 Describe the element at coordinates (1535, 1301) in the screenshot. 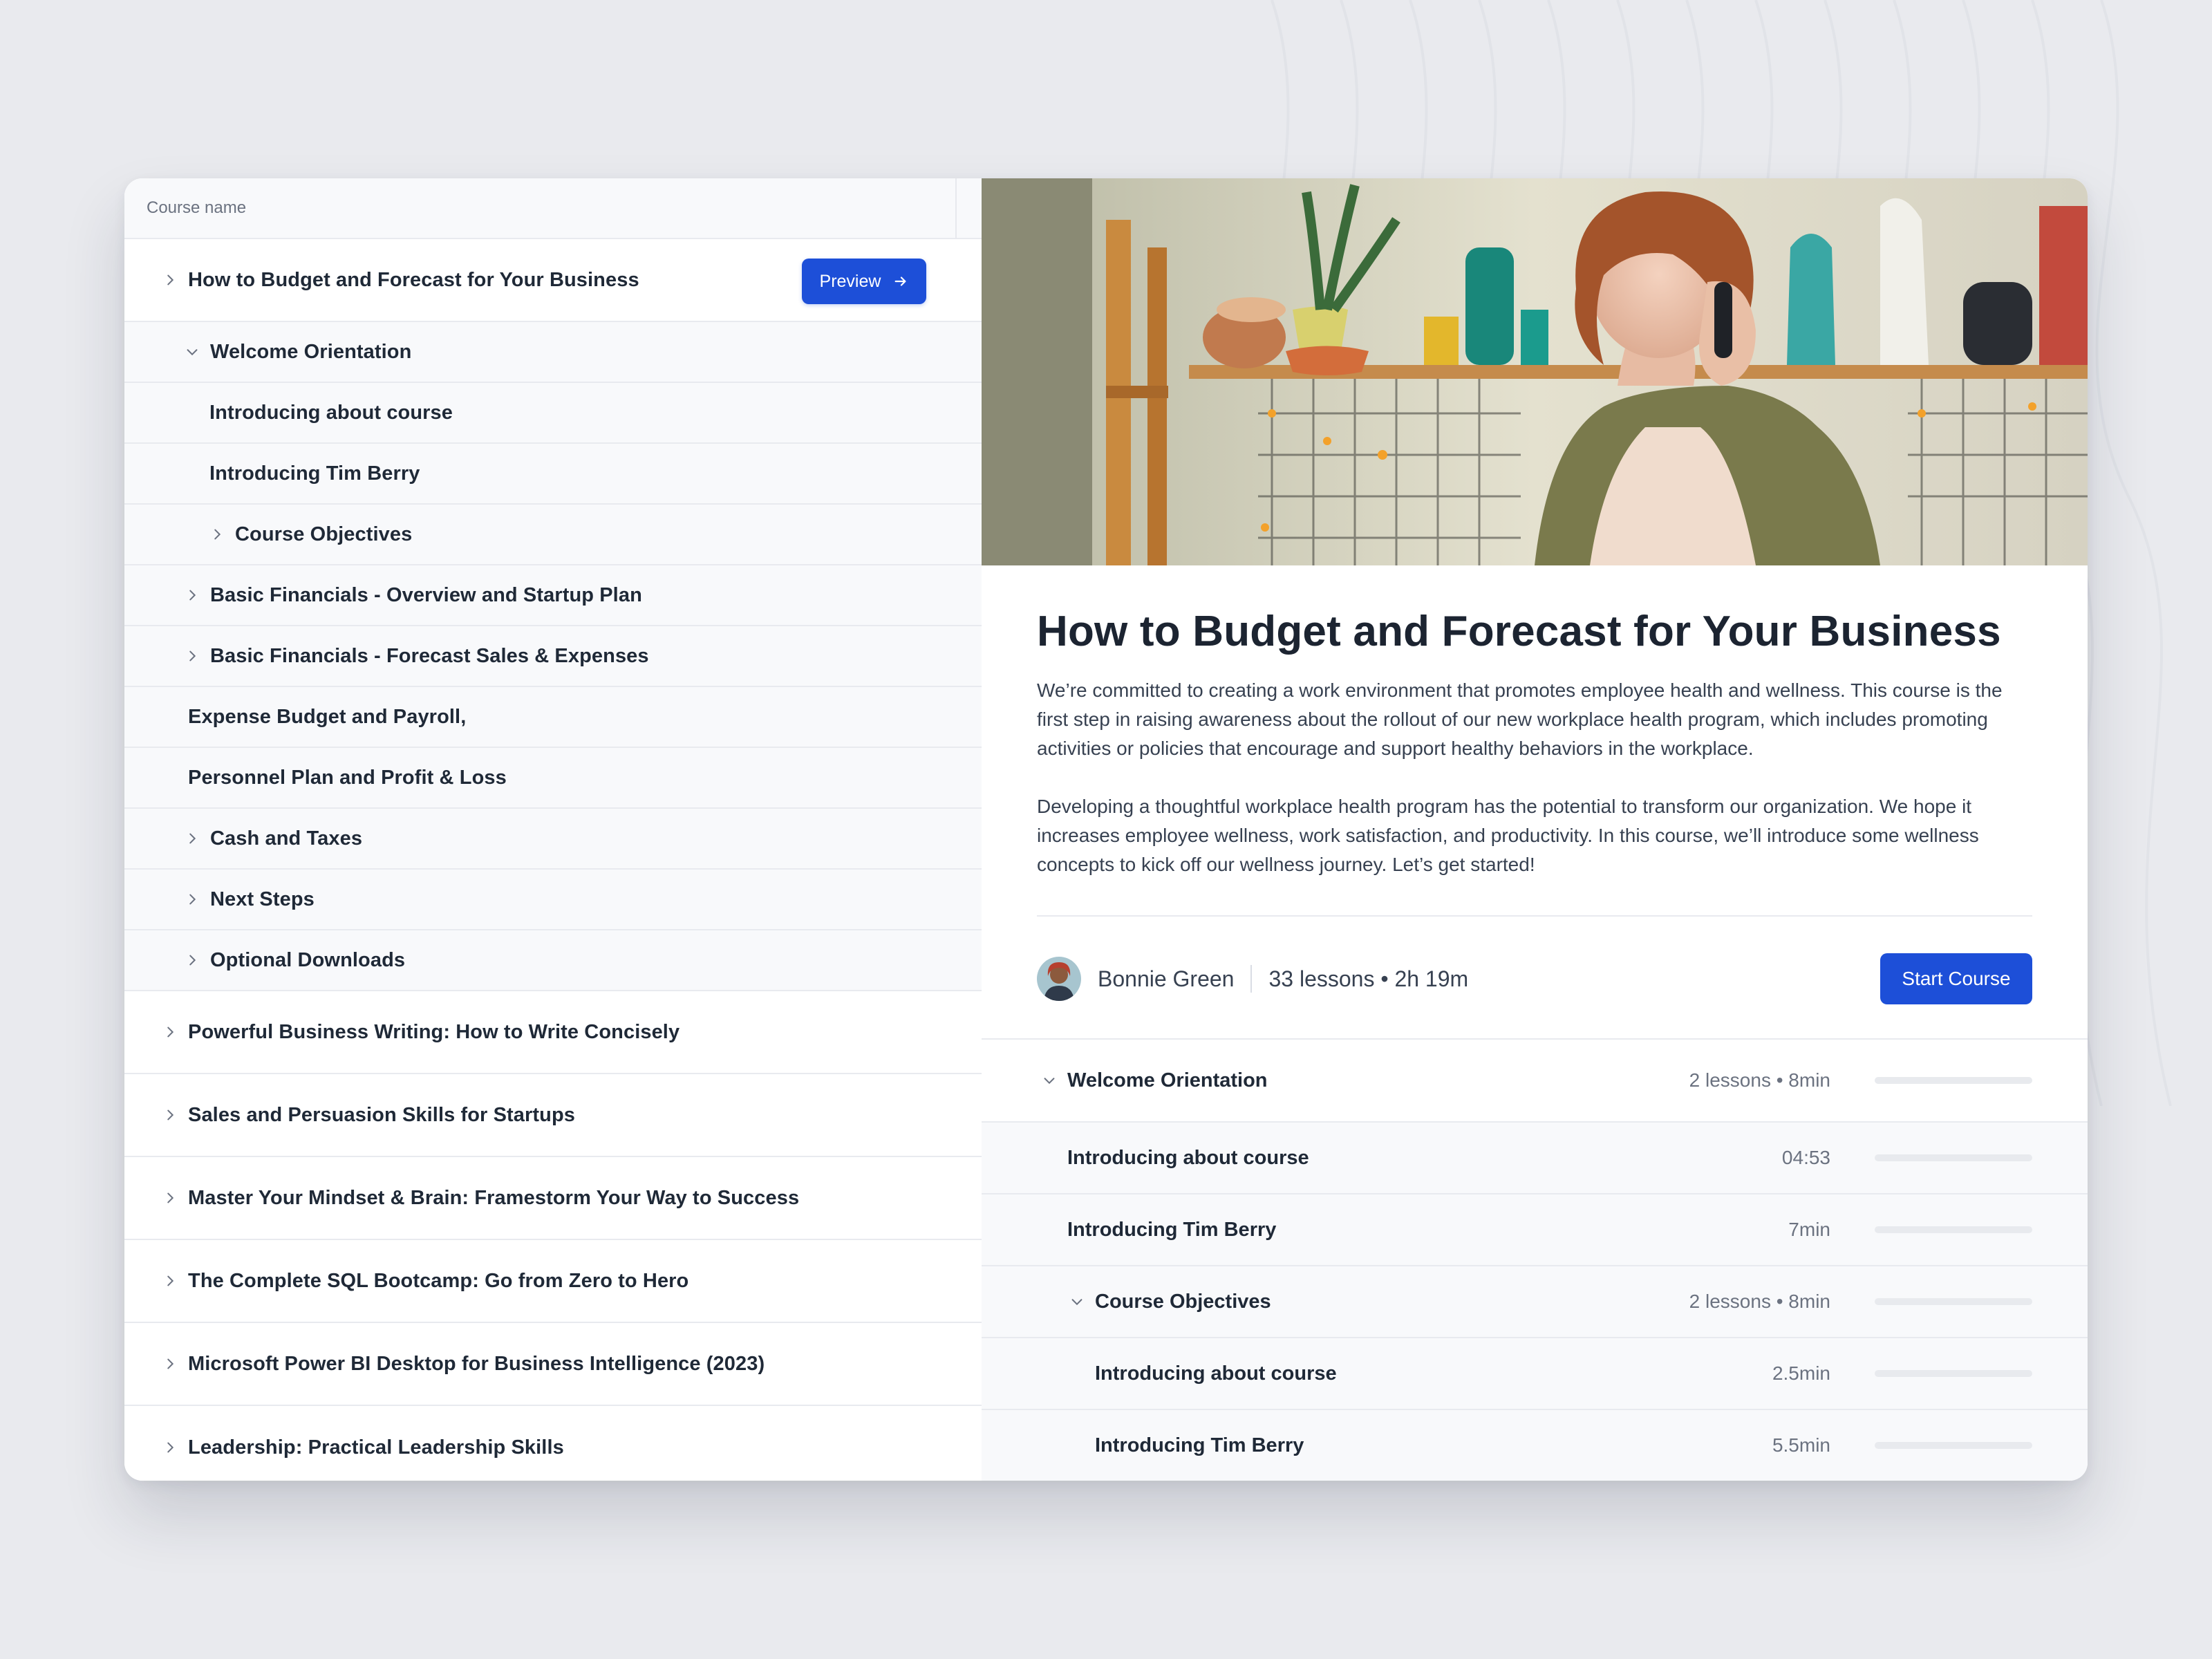

I see `outline-section-course-objectives: Course Objectives 2 lessons • 8min` at that location.